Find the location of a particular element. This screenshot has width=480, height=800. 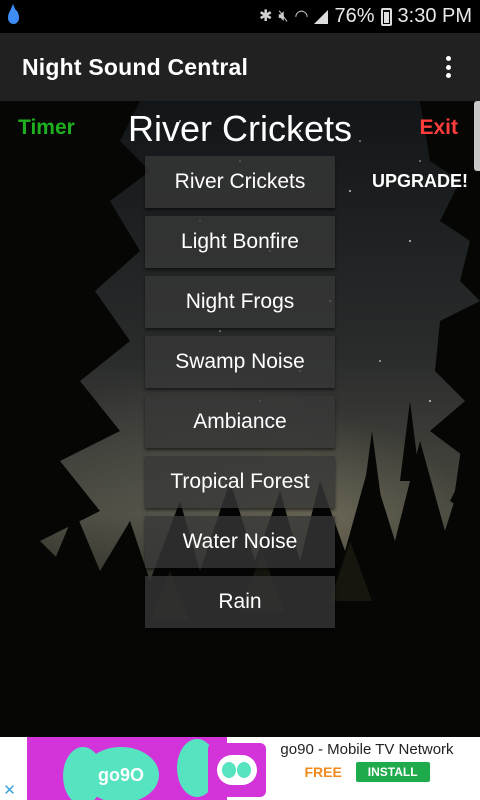

sound-button-swamp-noise: Swamp Noise is located at coordinates (240, 362).